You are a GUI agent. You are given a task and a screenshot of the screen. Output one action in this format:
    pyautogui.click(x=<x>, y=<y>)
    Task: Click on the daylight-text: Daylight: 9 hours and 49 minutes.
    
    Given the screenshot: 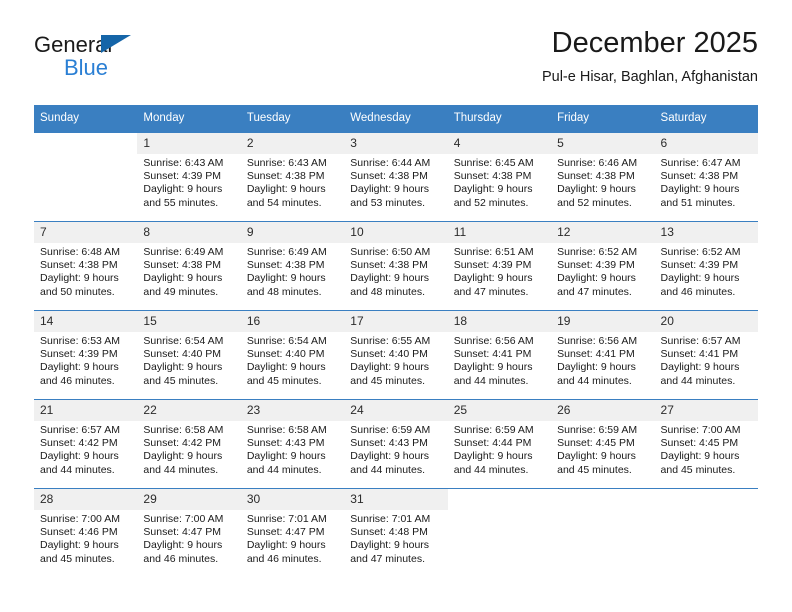 What is the action you would take?
    pyautogui.click(x=183, y=285)
    